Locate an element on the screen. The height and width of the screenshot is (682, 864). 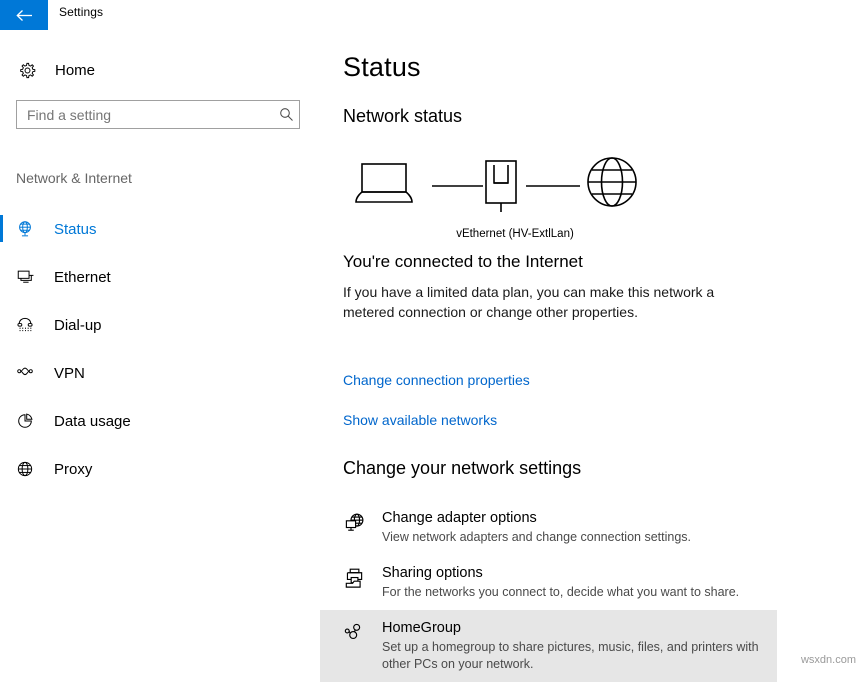
pie-chart-icon is located at coordinates (25, 421).